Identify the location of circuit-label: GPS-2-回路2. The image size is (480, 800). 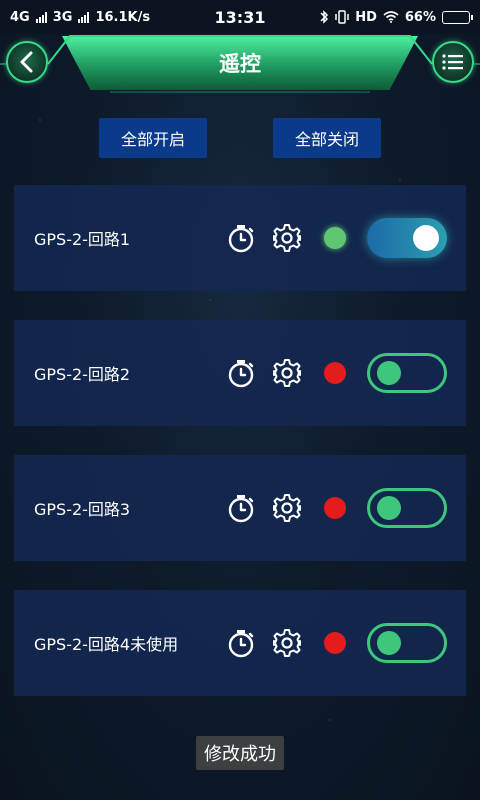
(82, 374).